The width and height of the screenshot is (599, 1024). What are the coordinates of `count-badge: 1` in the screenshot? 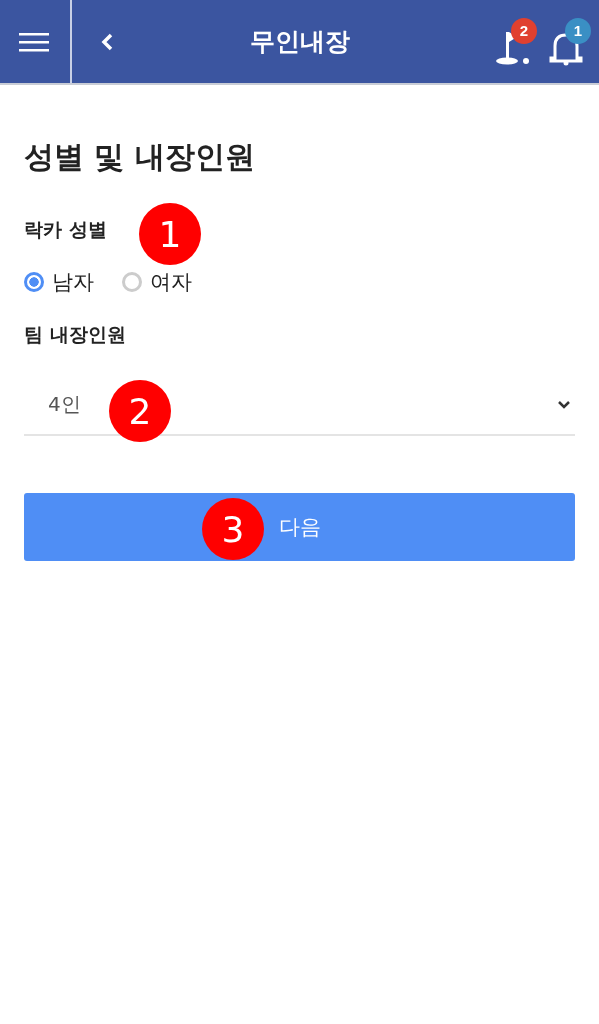 It's located at (578, 30).